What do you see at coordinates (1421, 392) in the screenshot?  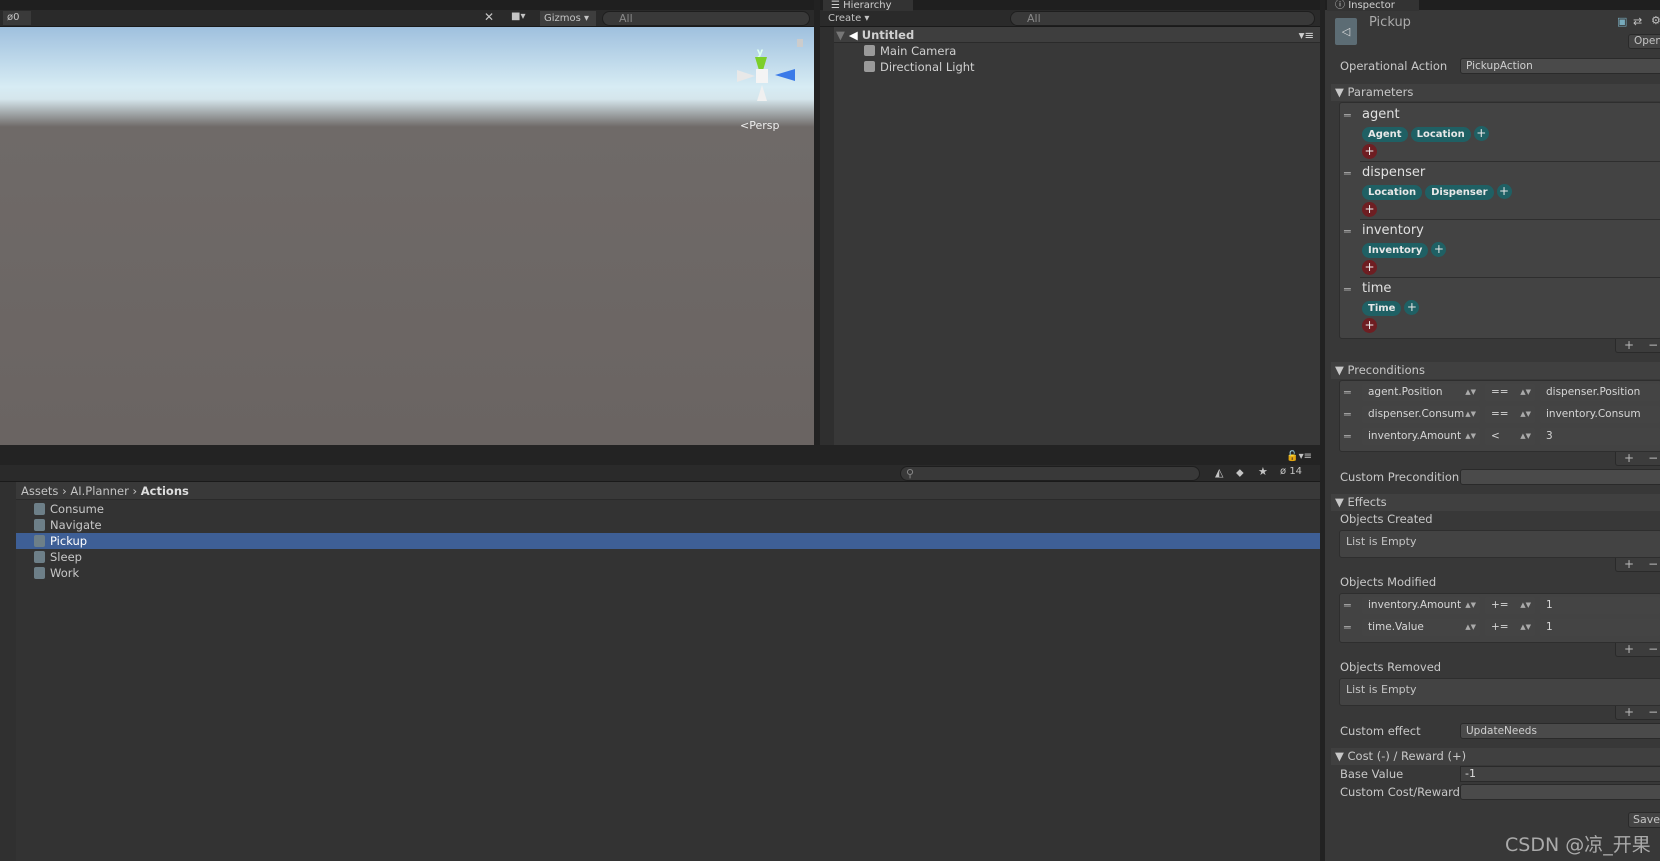 I see `operand-left-dropdown: agent.Position ▲▼` at bounding box center [1421, 392].